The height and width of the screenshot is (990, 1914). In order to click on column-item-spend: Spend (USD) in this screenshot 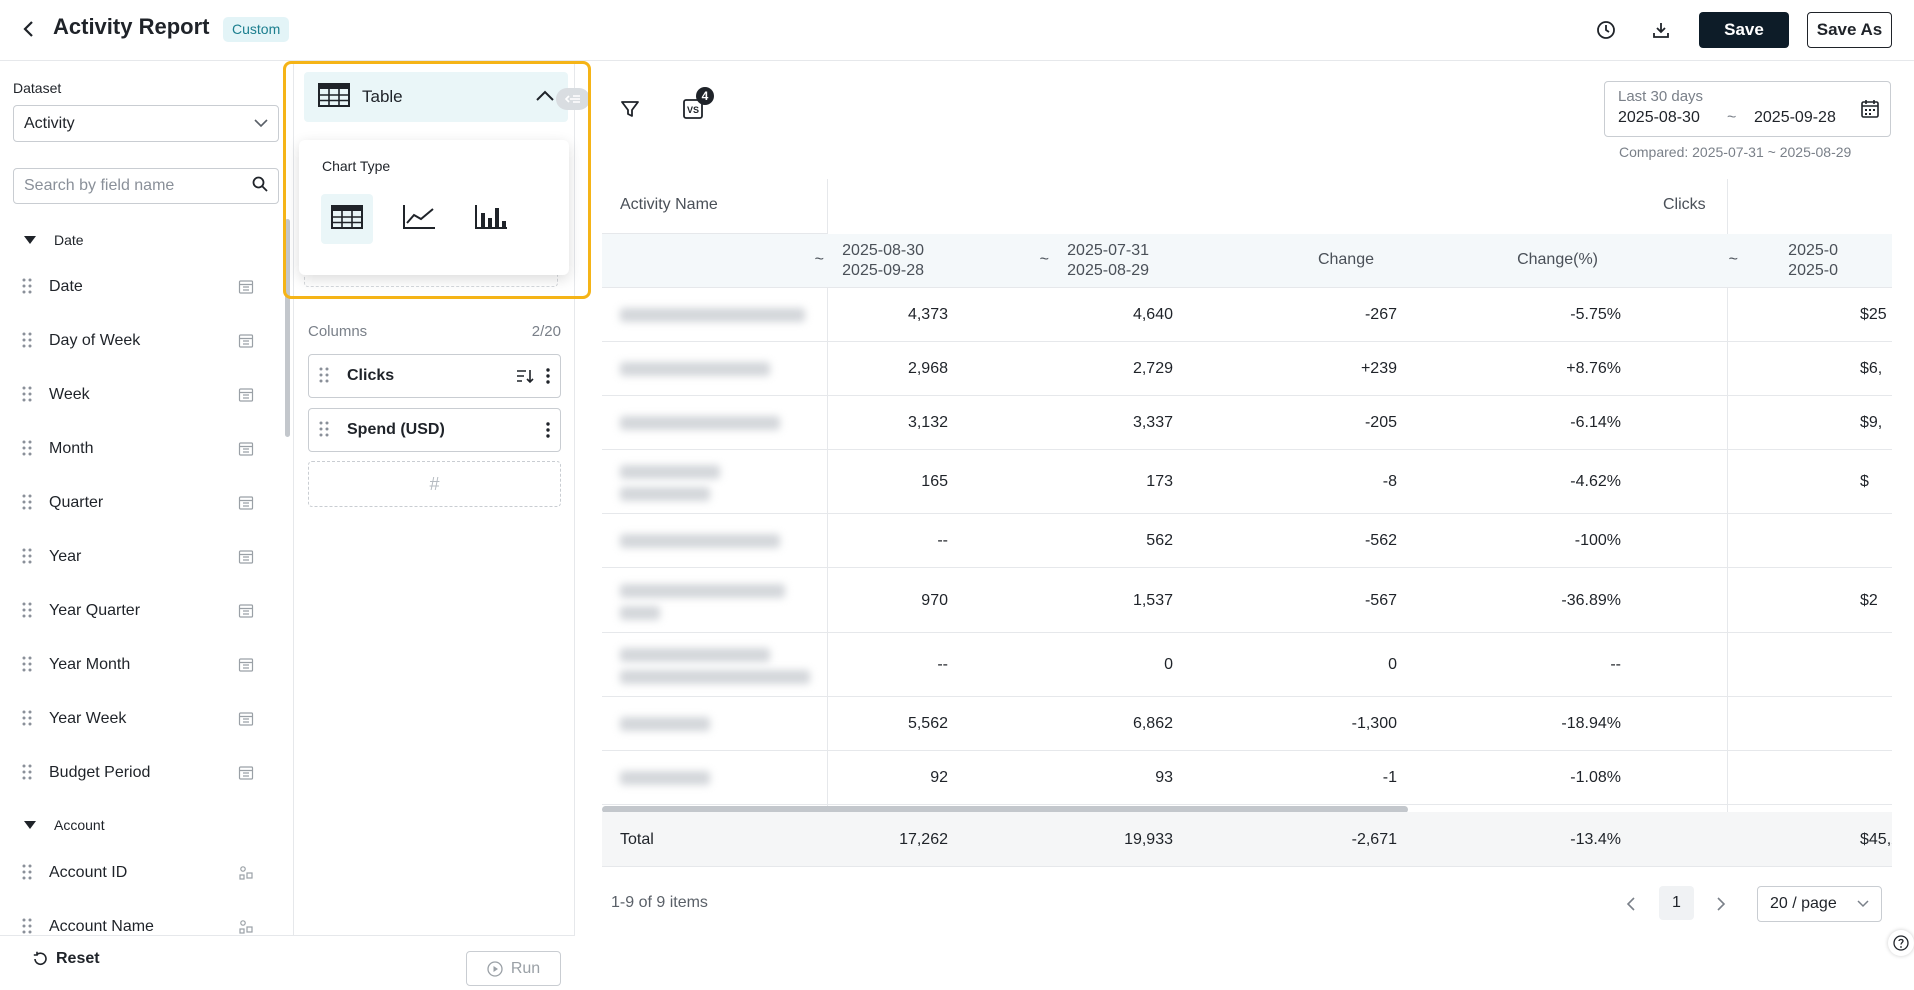, I will do `click(434, 430)`.